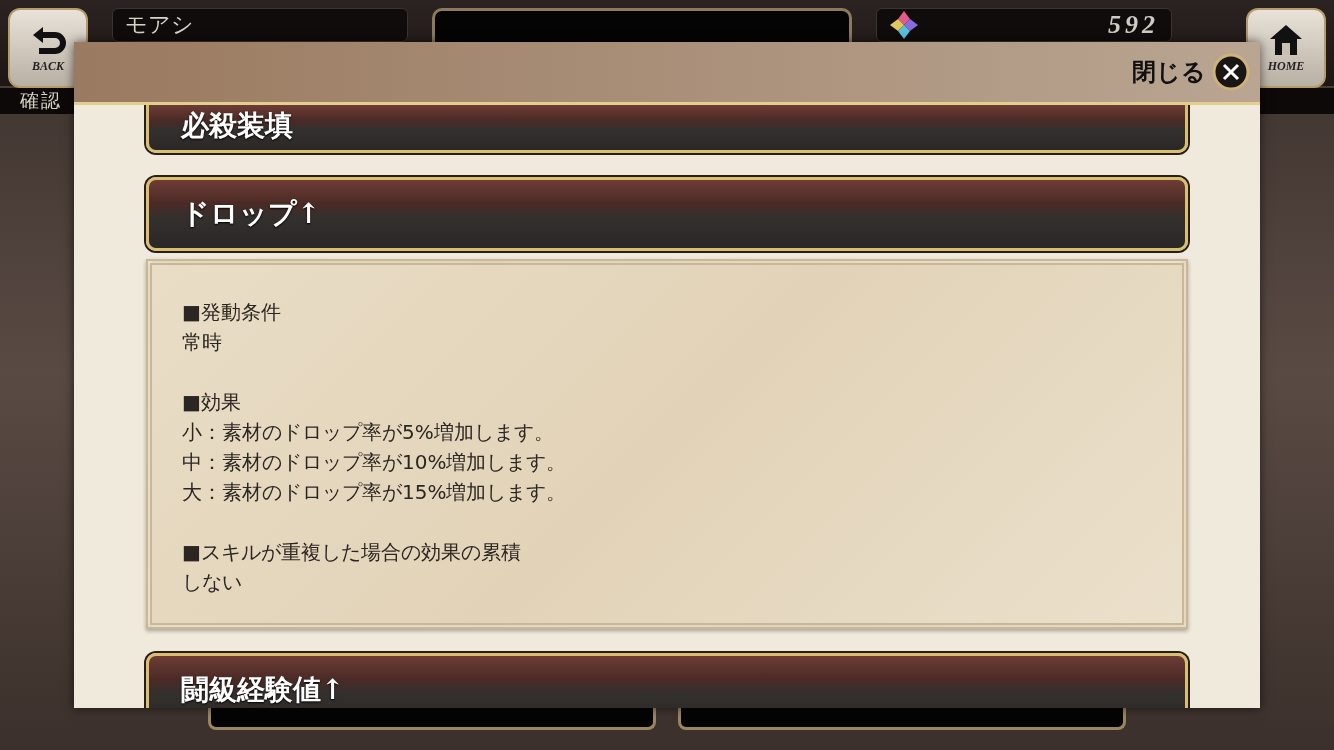 Image resolution: width=1334 pixels, height=750 pixels. I want to click on home-button: HOME, so click(1286, 48).